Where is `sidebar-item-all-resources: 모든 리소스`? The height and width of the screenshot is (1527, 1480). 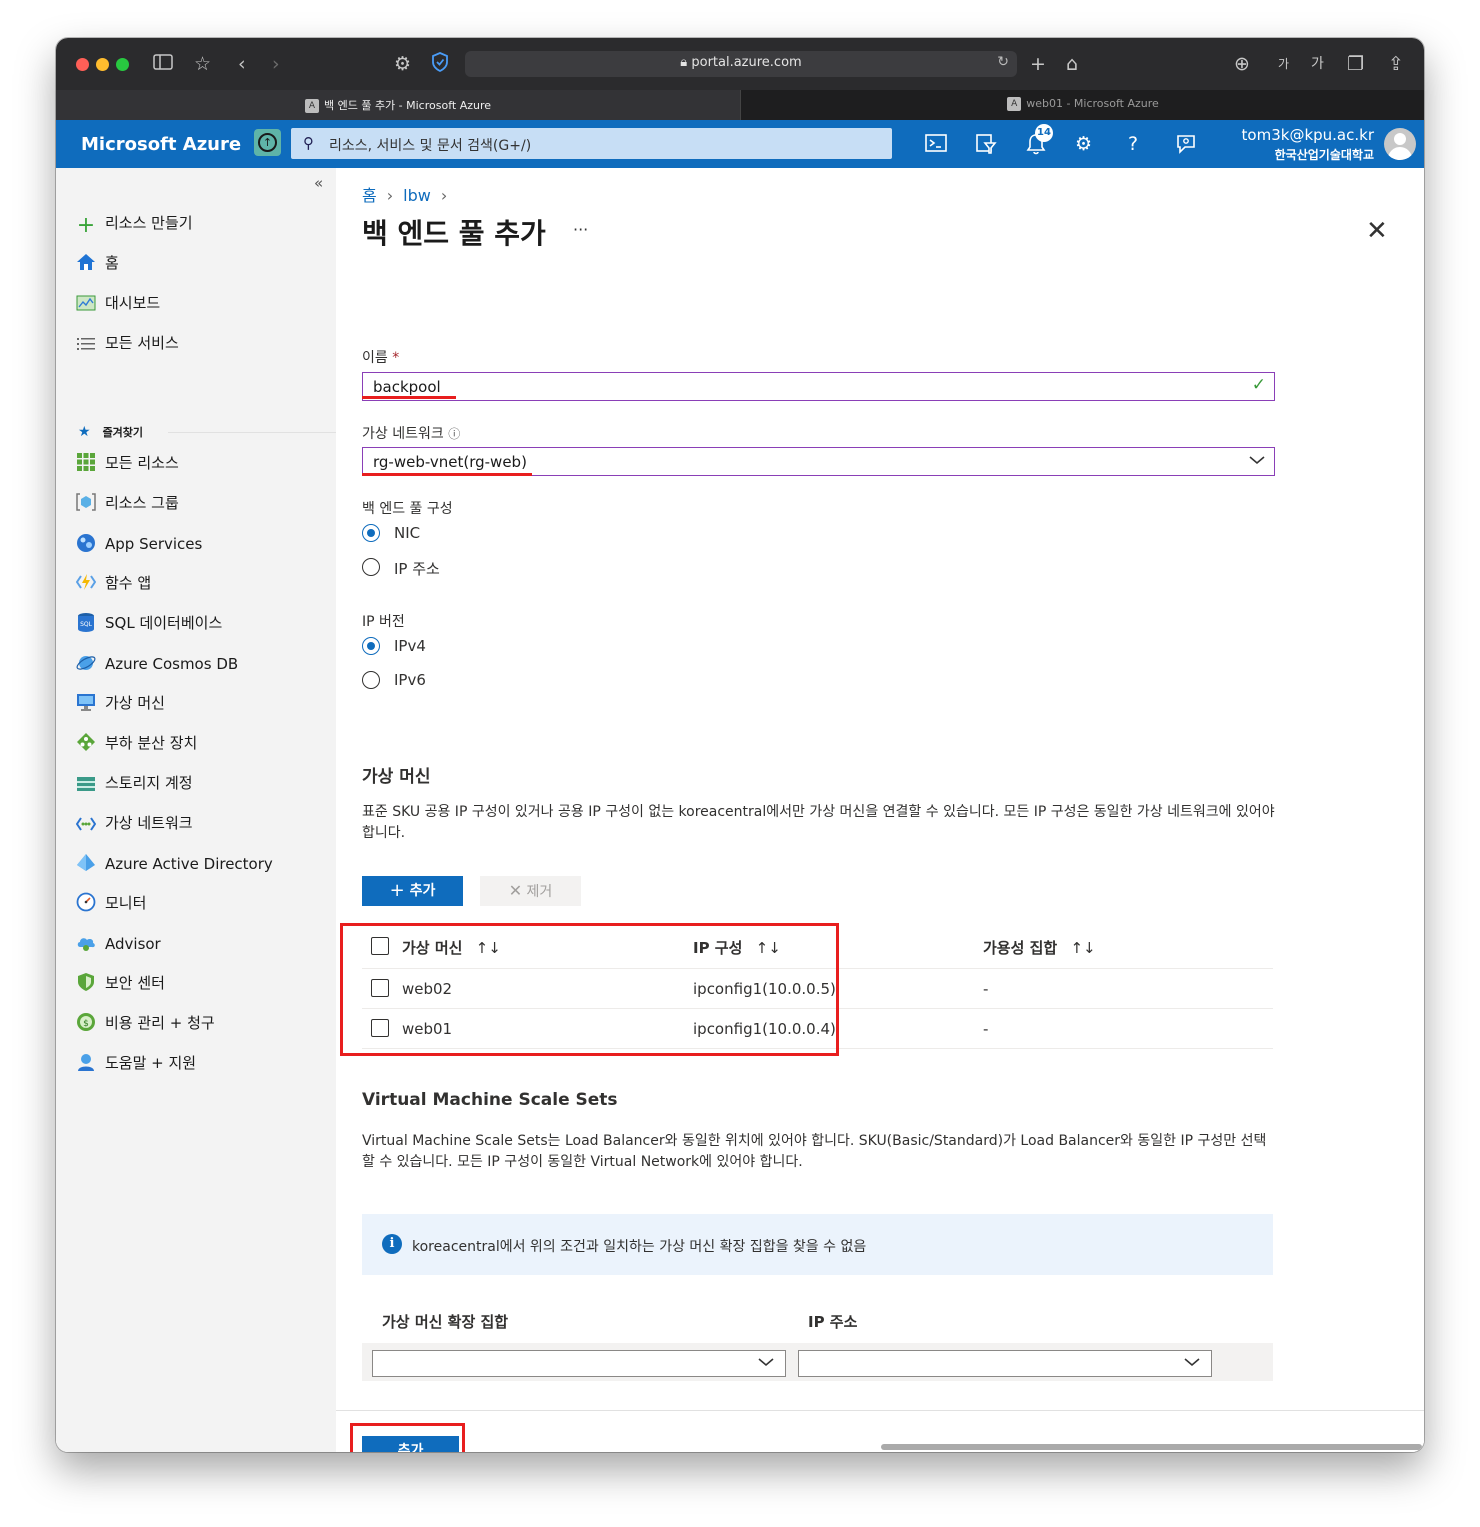
sidebar-item-all-resources: 모든 리소스 is located at coordinates (127, 462).